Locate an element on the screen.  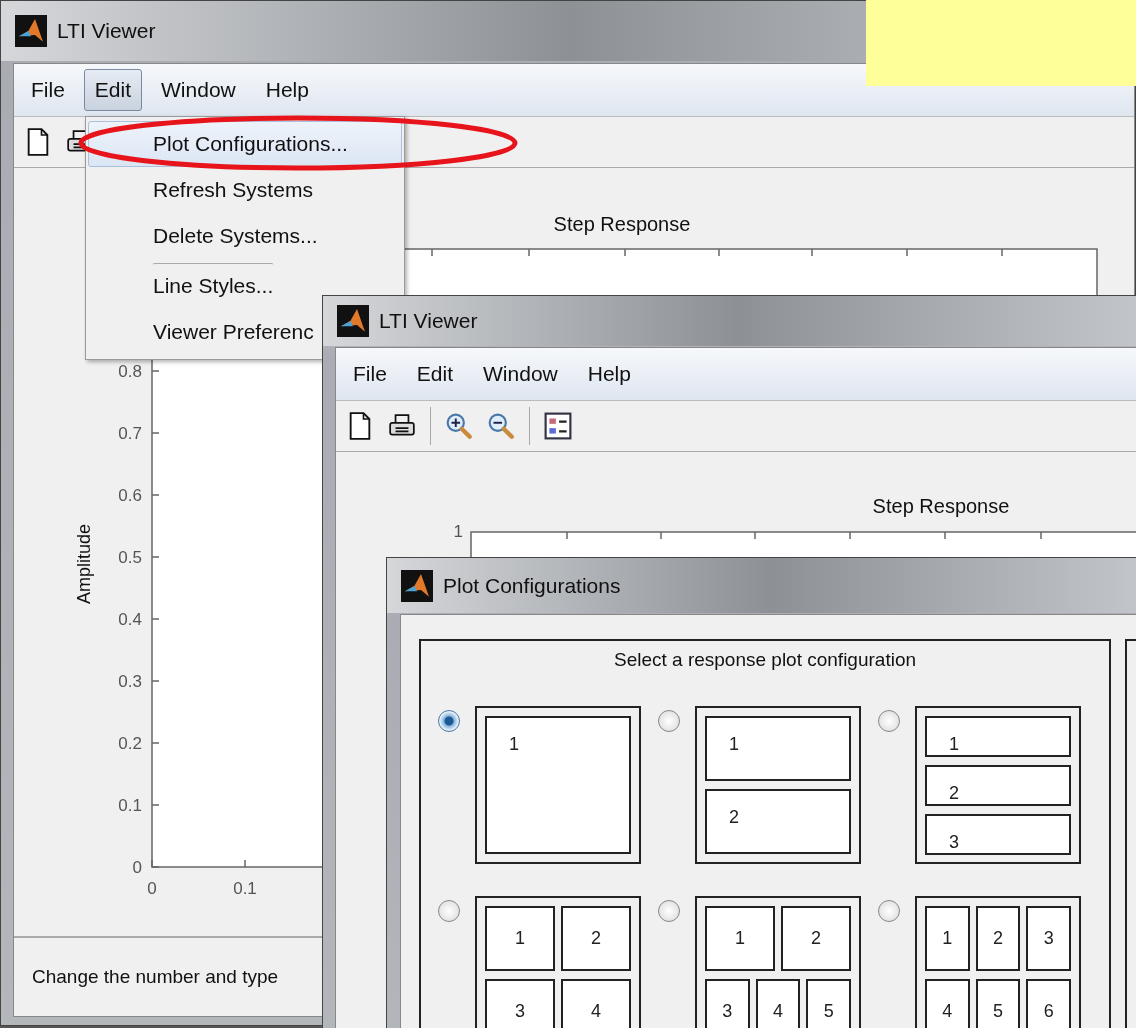
plot-layout-icon is located at coordinates (558, 426).